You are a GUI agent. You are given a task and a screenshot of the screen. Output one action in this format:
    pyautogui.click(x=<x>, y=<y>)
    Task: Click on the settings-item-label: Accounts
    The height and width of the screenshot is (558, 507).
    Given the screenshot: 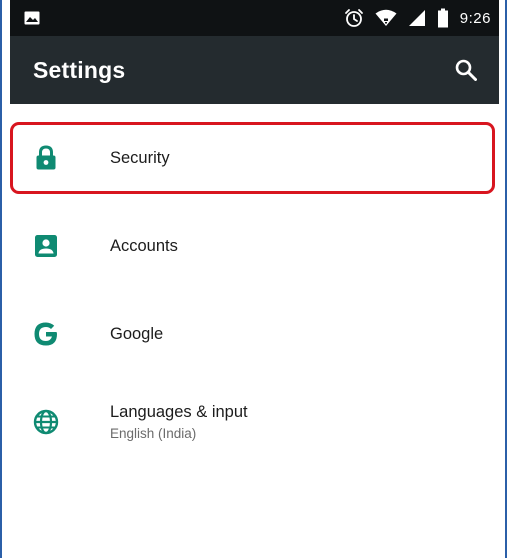 What is the action you would take?
    pyautogui.click(x=144, y=245)
    